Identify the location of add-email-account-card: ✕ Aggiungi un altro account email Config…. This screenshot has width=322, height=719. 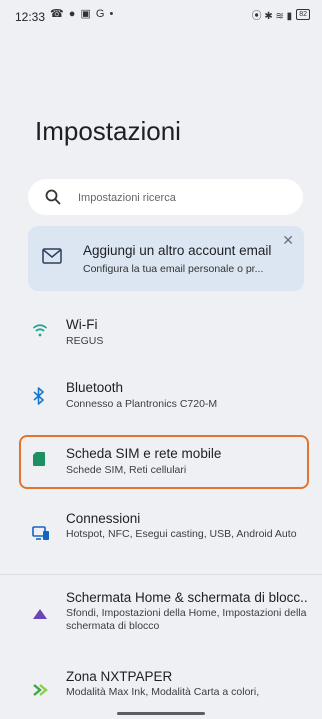
(166, 258).